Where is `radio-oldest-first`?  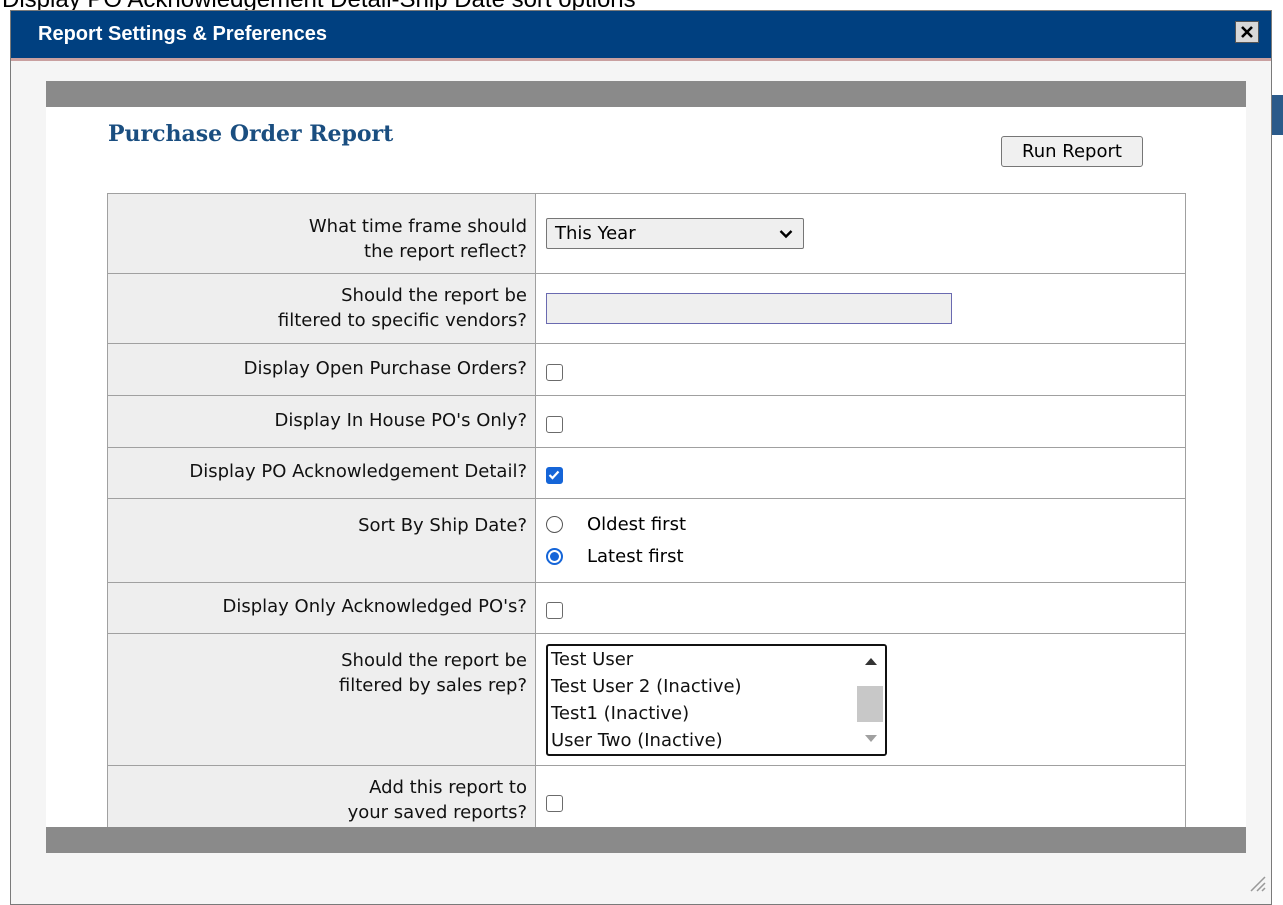 radio-oldest-first is located at coordinates (554, 524).